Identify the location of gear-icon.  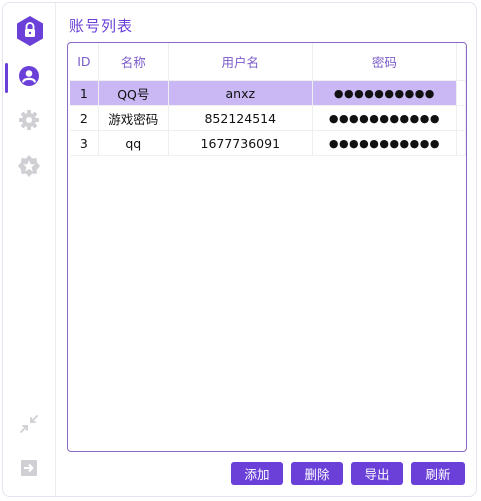
(29, 122).